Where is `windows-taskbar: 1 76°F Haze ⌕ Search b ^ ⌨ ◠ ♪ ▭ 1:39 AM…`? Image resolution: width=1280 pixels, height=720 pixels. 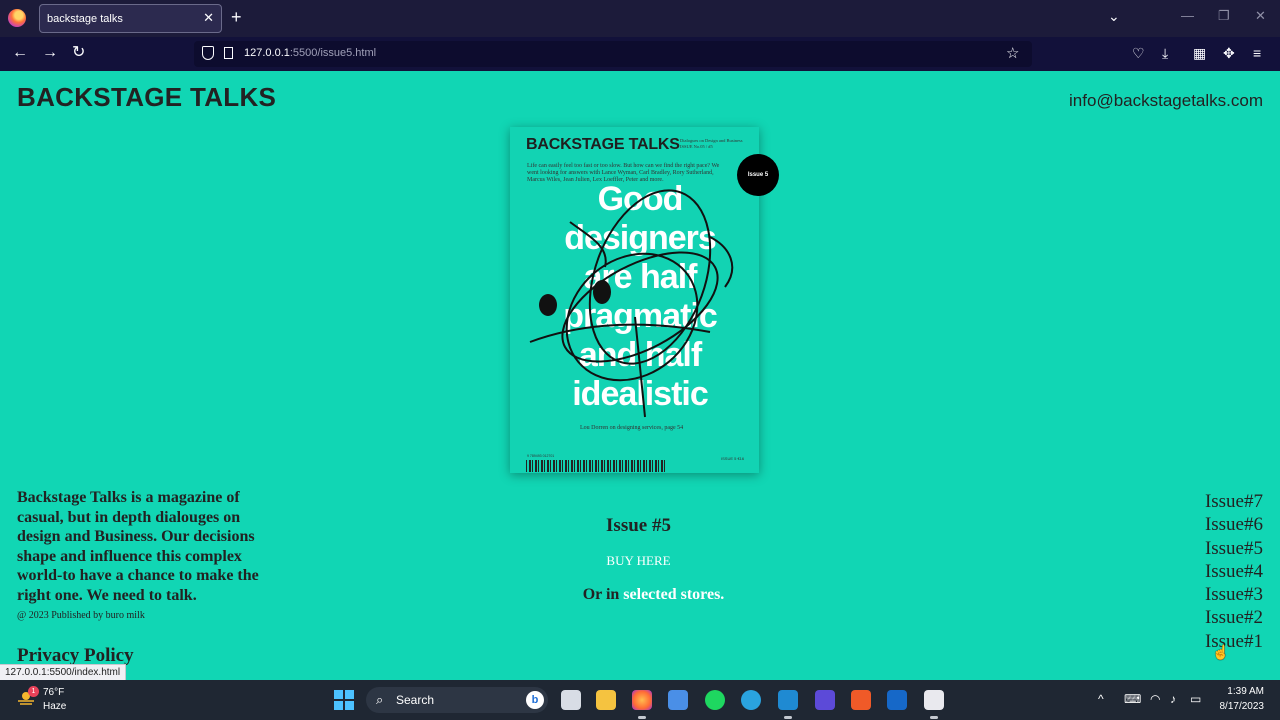
windows-taskbar: 1 76°F Haze ⌕ Search b ^ ⌨ ◠ ♪ ▭ 1:39 AM… is located at coordinates (640, 700).